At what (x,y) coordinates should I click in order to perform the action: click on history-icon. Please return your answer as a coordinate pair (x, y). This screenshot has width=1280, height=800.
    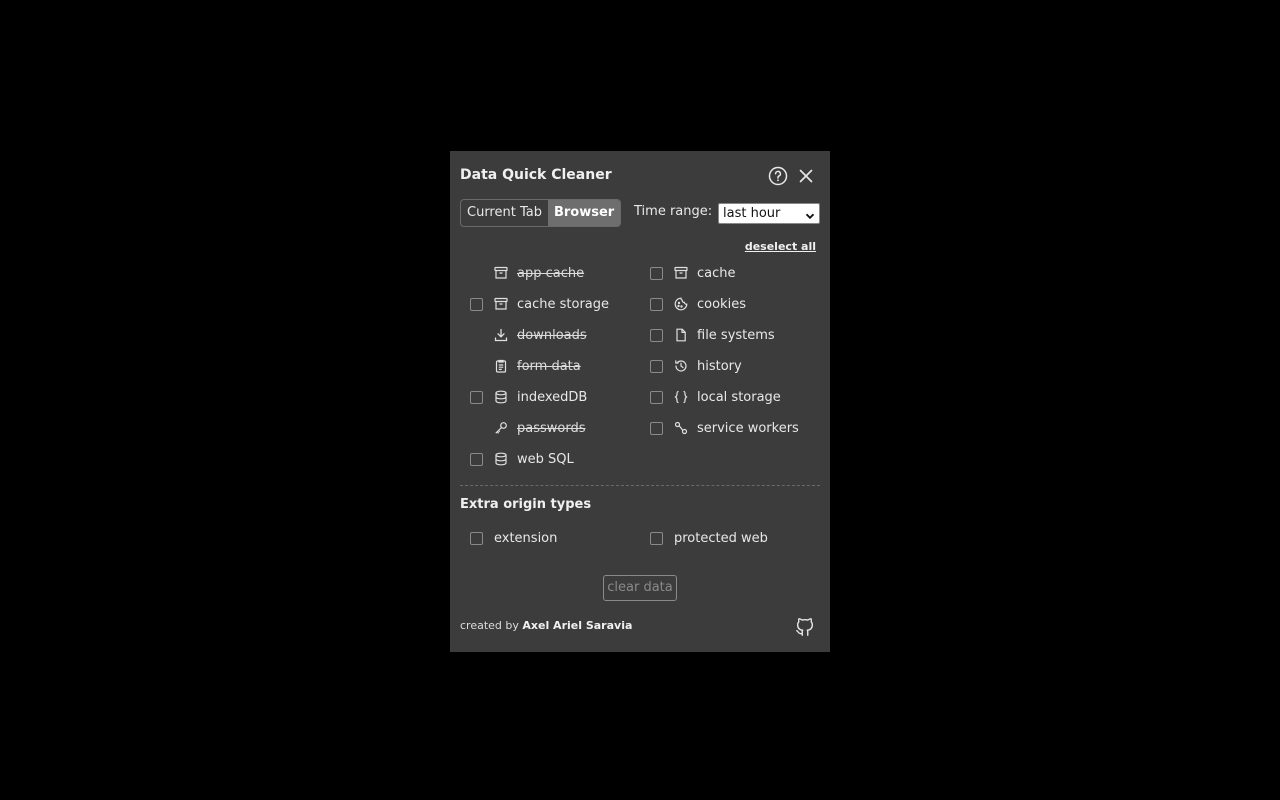
    Looking at the image, I should click on (681, 366).